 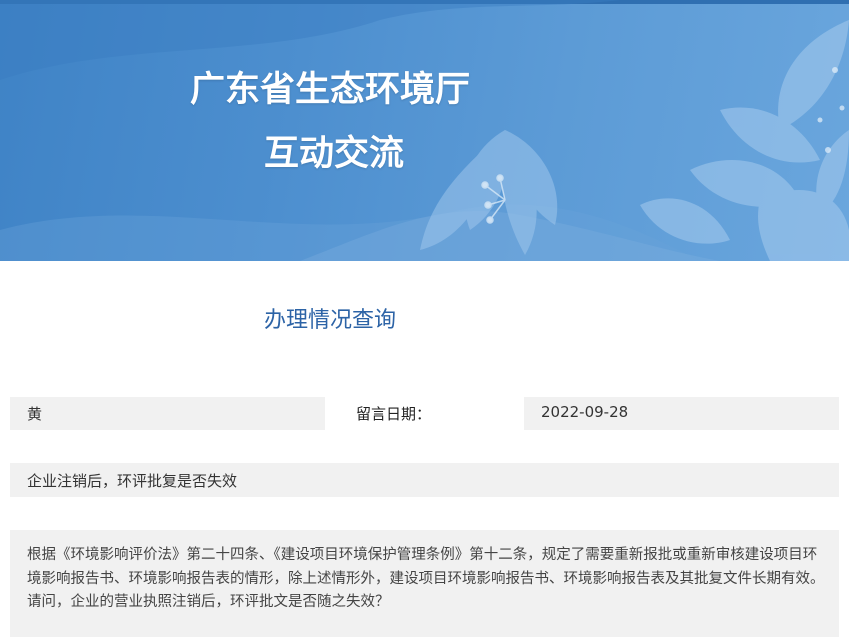 I want to click on site-title: 广东省生态环境厅, so click(x=330, y=90).